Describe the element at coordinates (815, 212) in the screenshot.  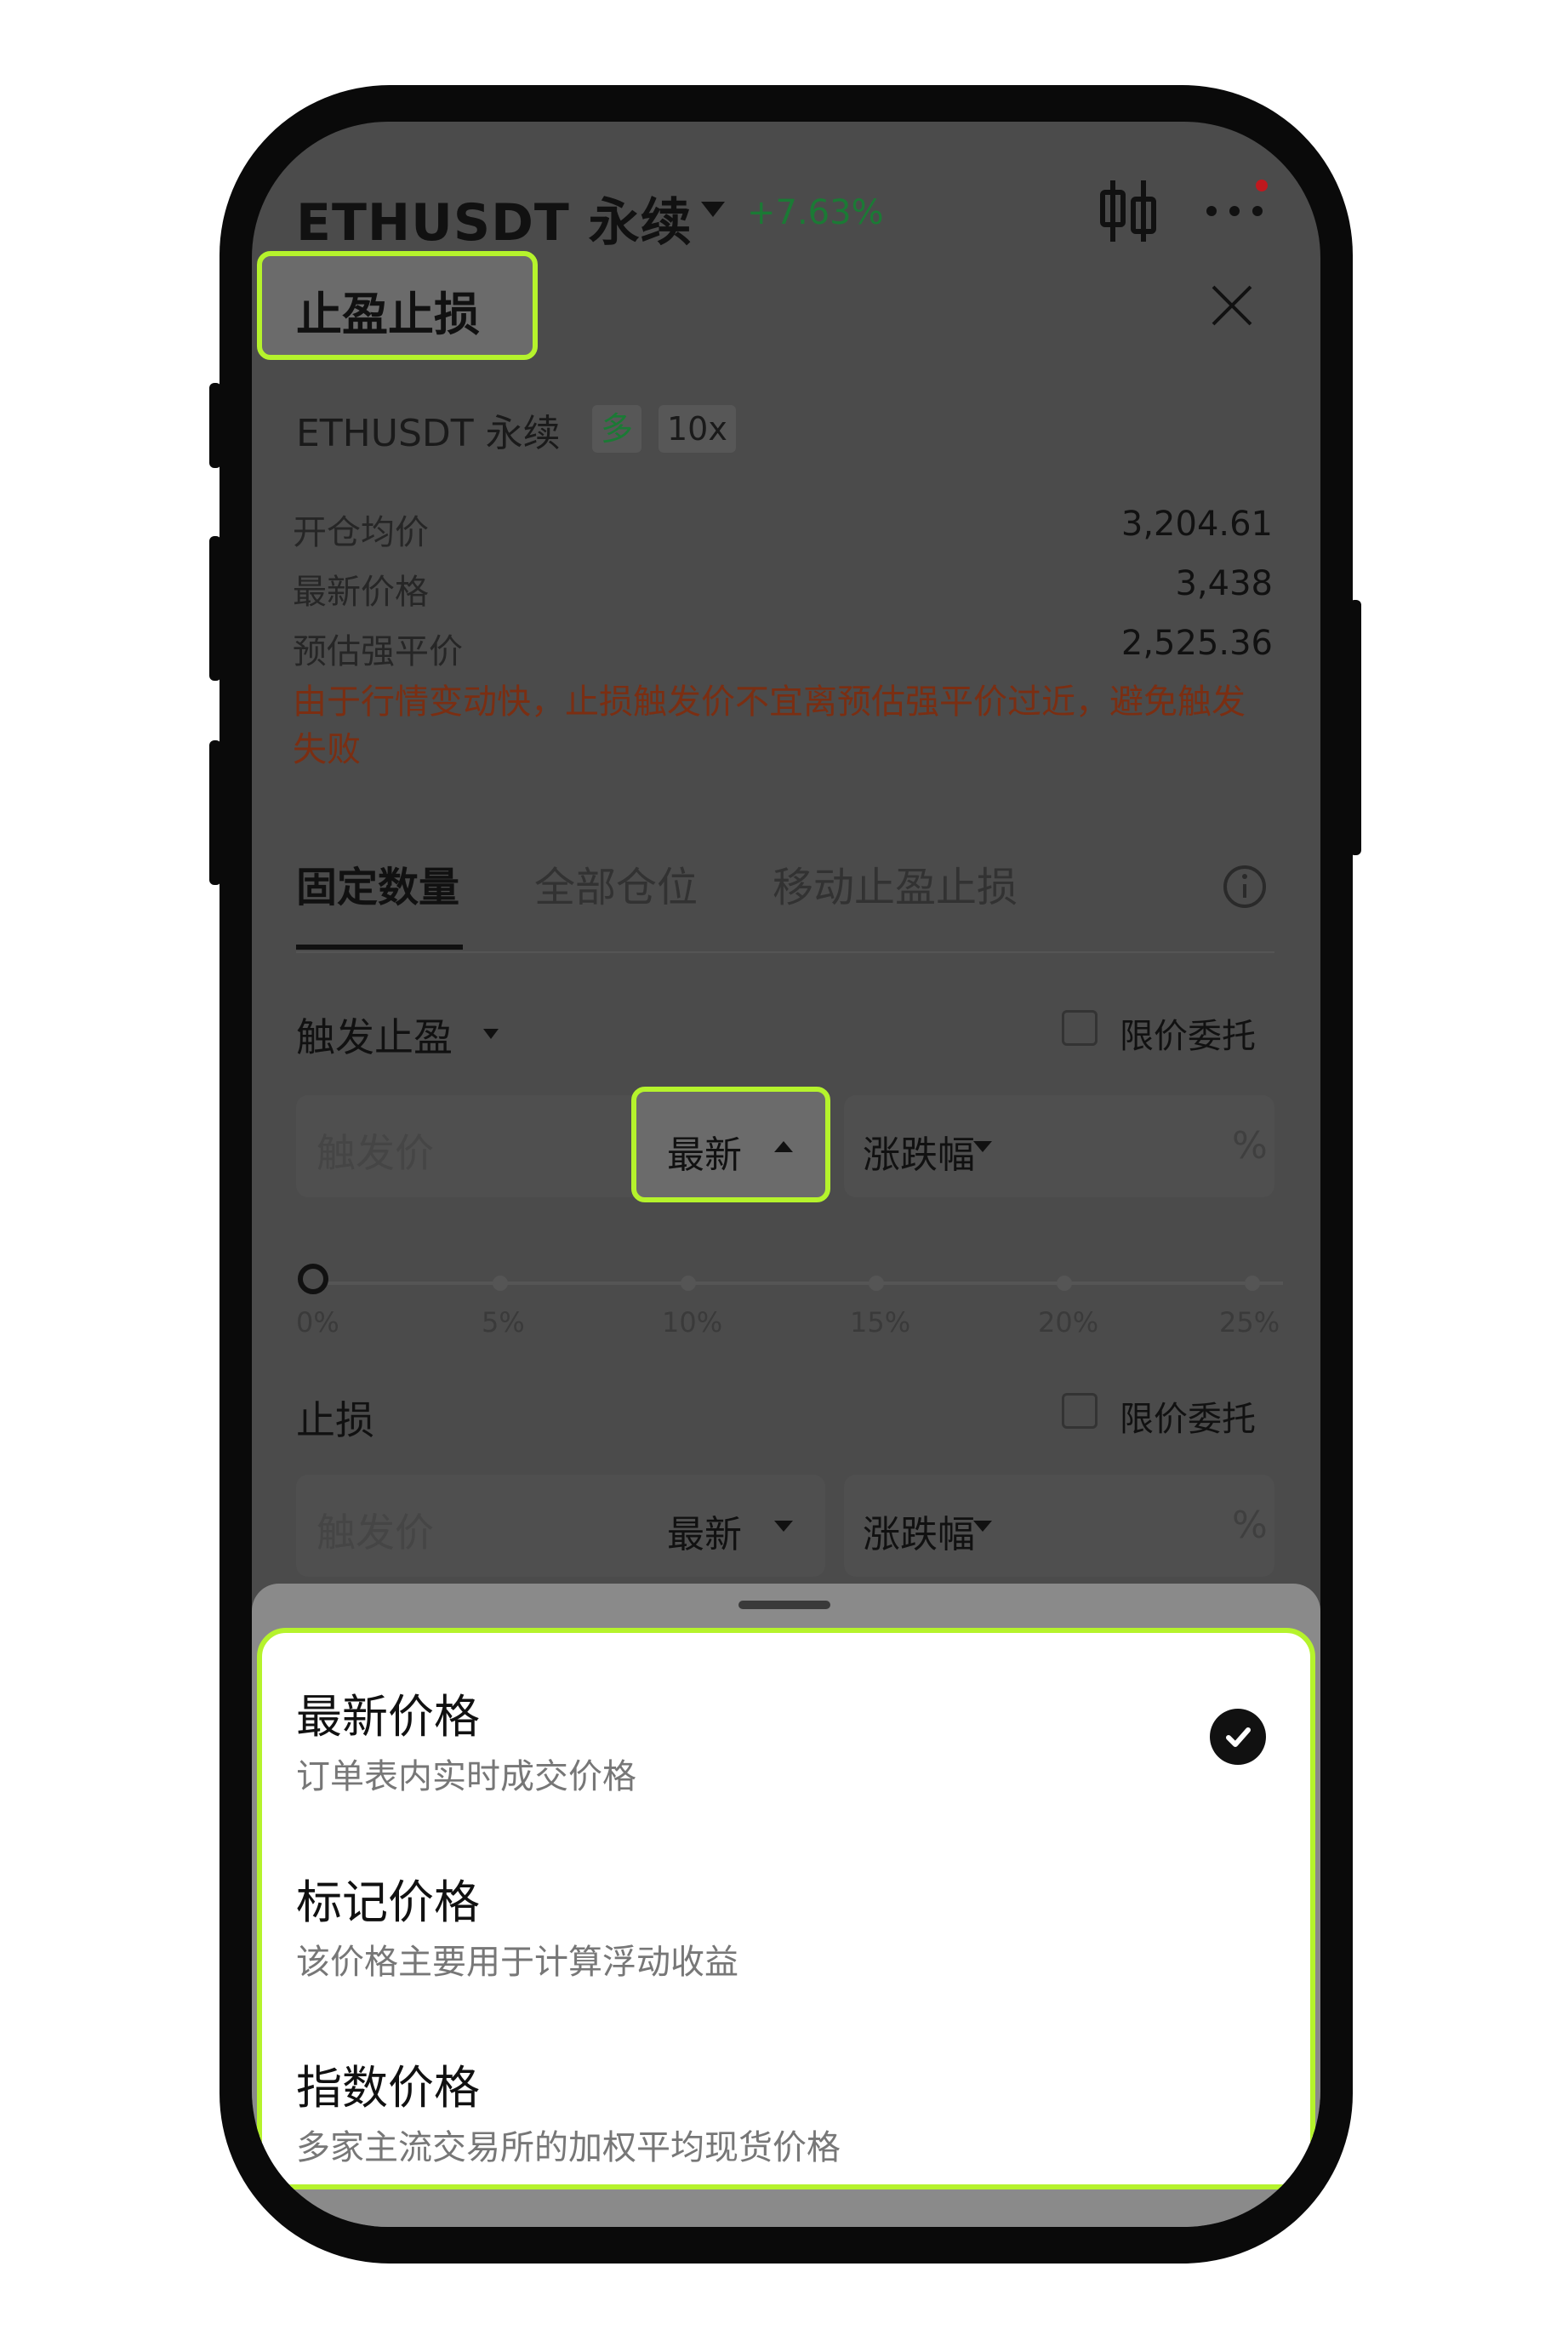
I see `price-change: +7.63%` at that location.